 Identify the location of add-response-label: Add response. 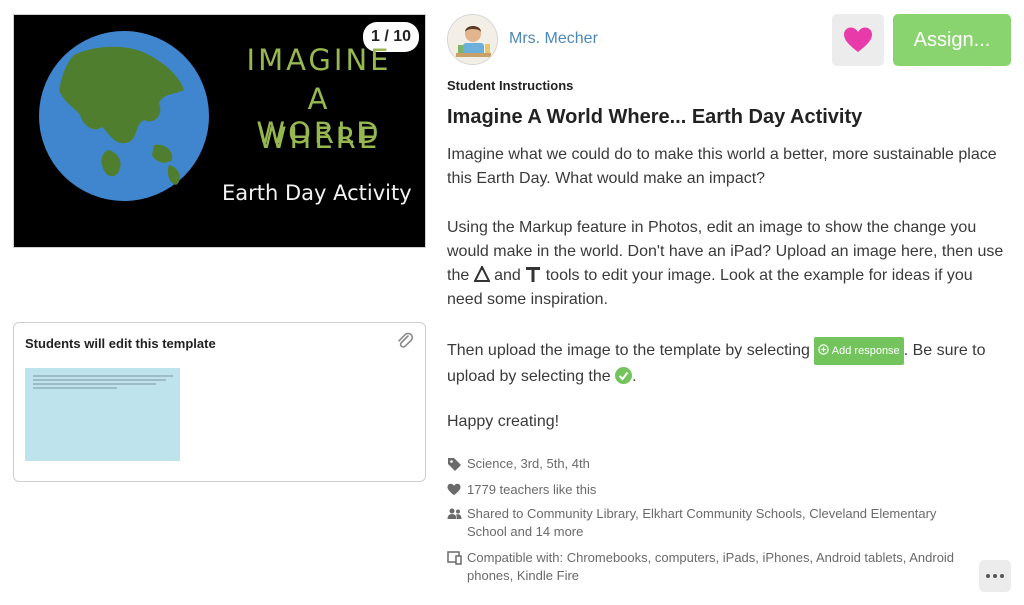
(865, 351).